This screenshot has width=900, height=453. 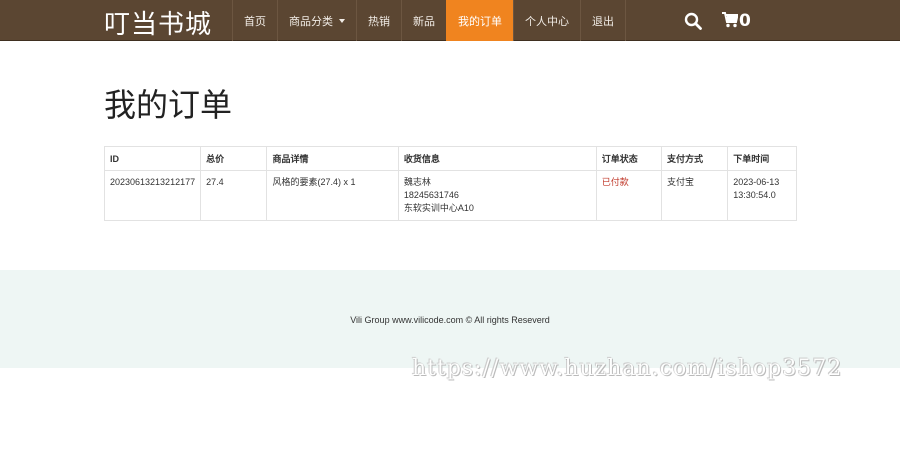 What do you see at coordinates (234, 195) in the screenshot?
I see `order-total: 27.4` at bounding box center [234, 195].